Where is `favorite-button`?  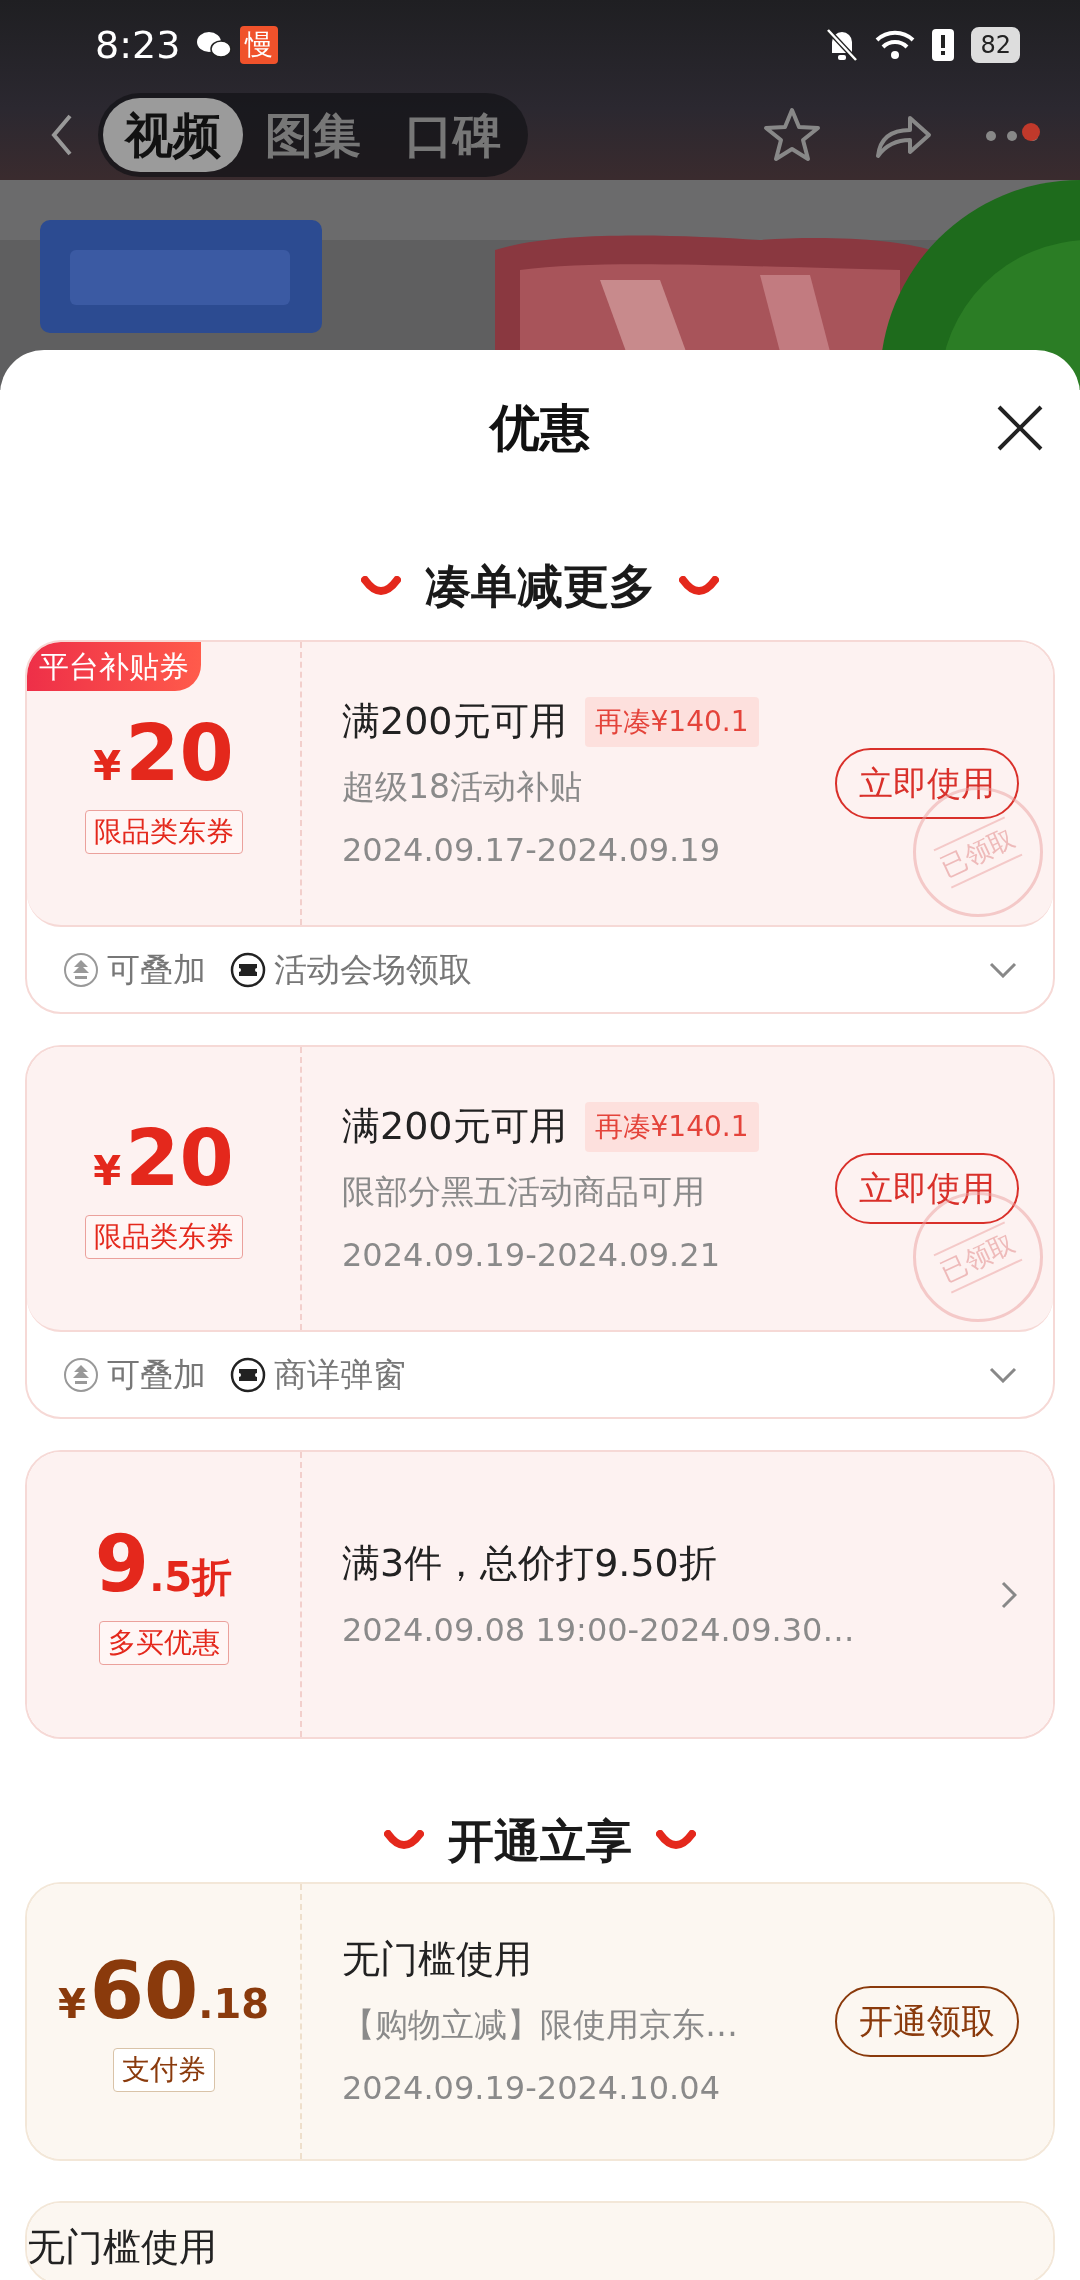 favorite-button is located at coordinates (792, 135).